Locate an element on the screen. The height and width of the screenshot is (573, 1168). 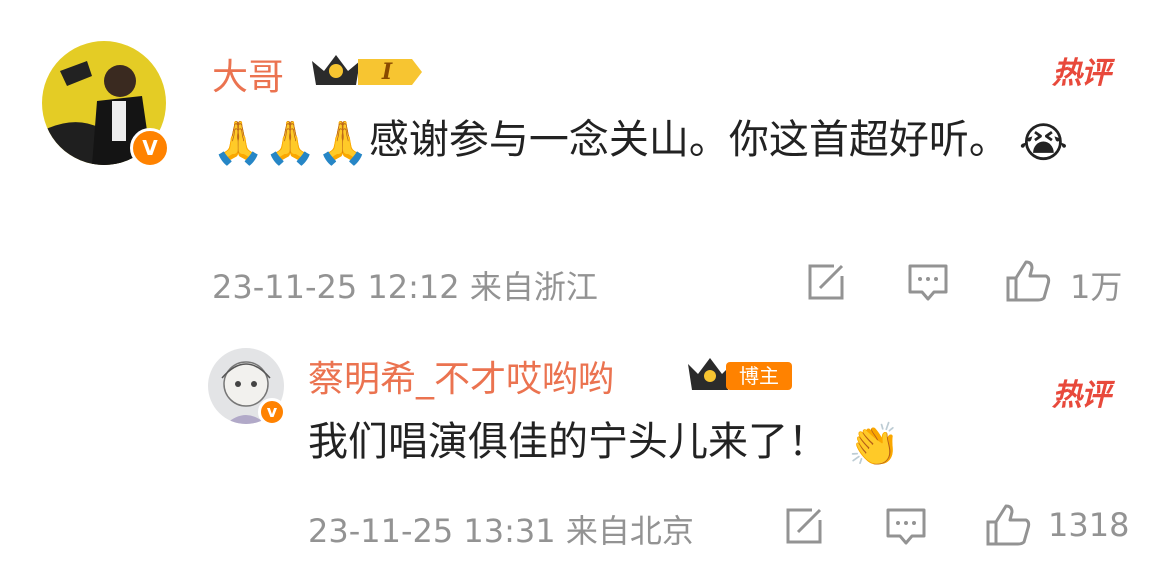
location: 来自浙江 is located at coordinates (533, 287).